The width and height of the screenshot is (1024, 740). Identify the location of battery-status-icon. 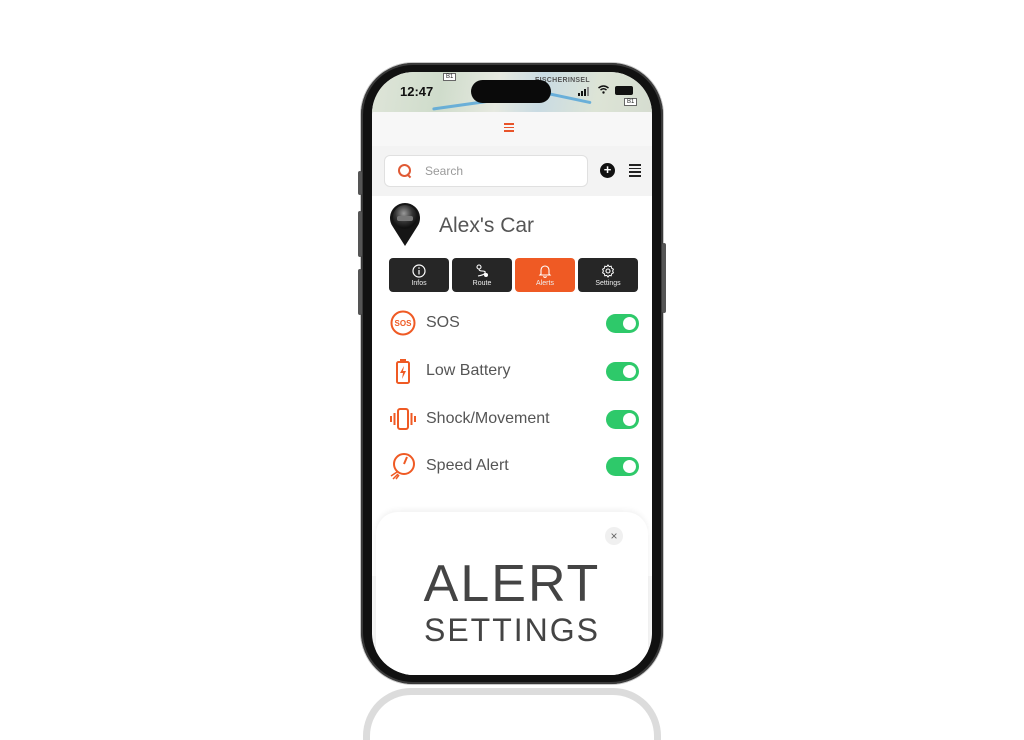
(624, 90).